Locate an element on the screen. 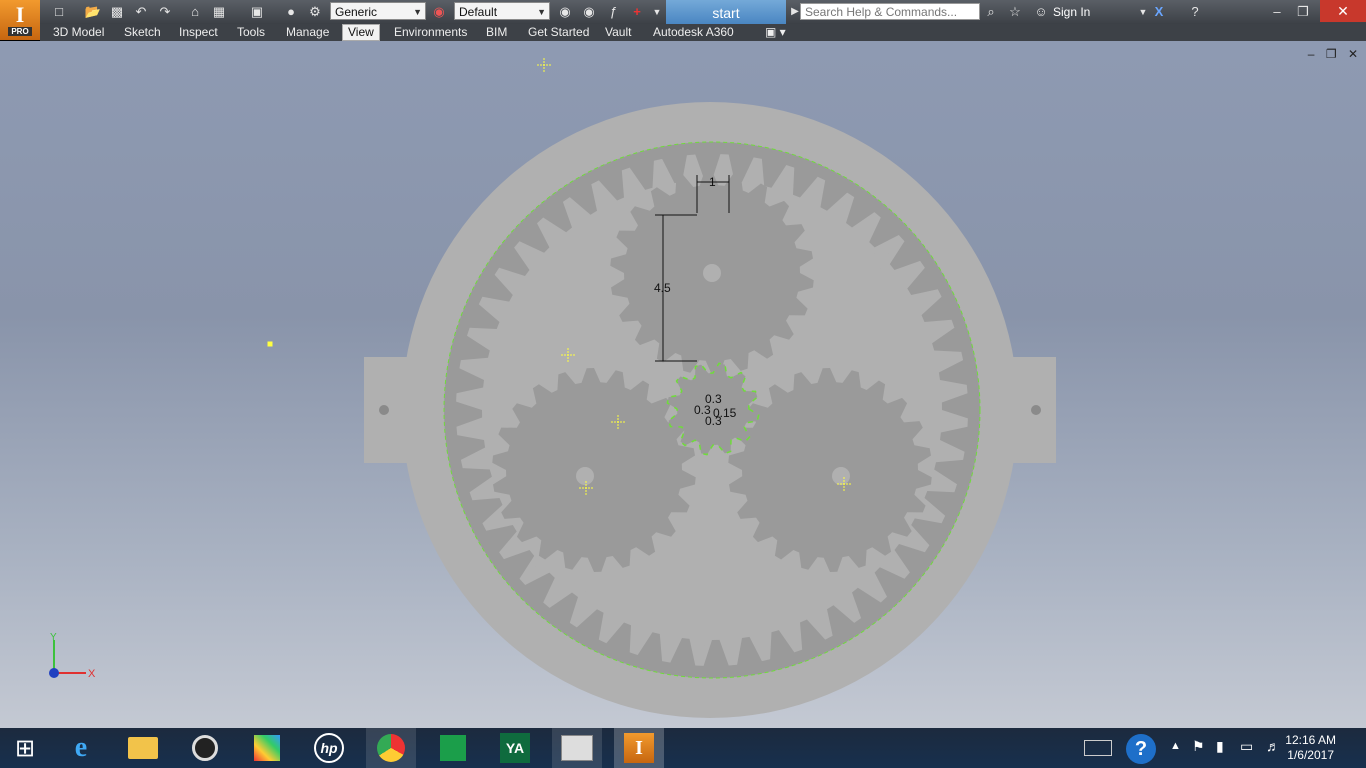  taskbar-file-explorer is located at coordinates (143, 748).